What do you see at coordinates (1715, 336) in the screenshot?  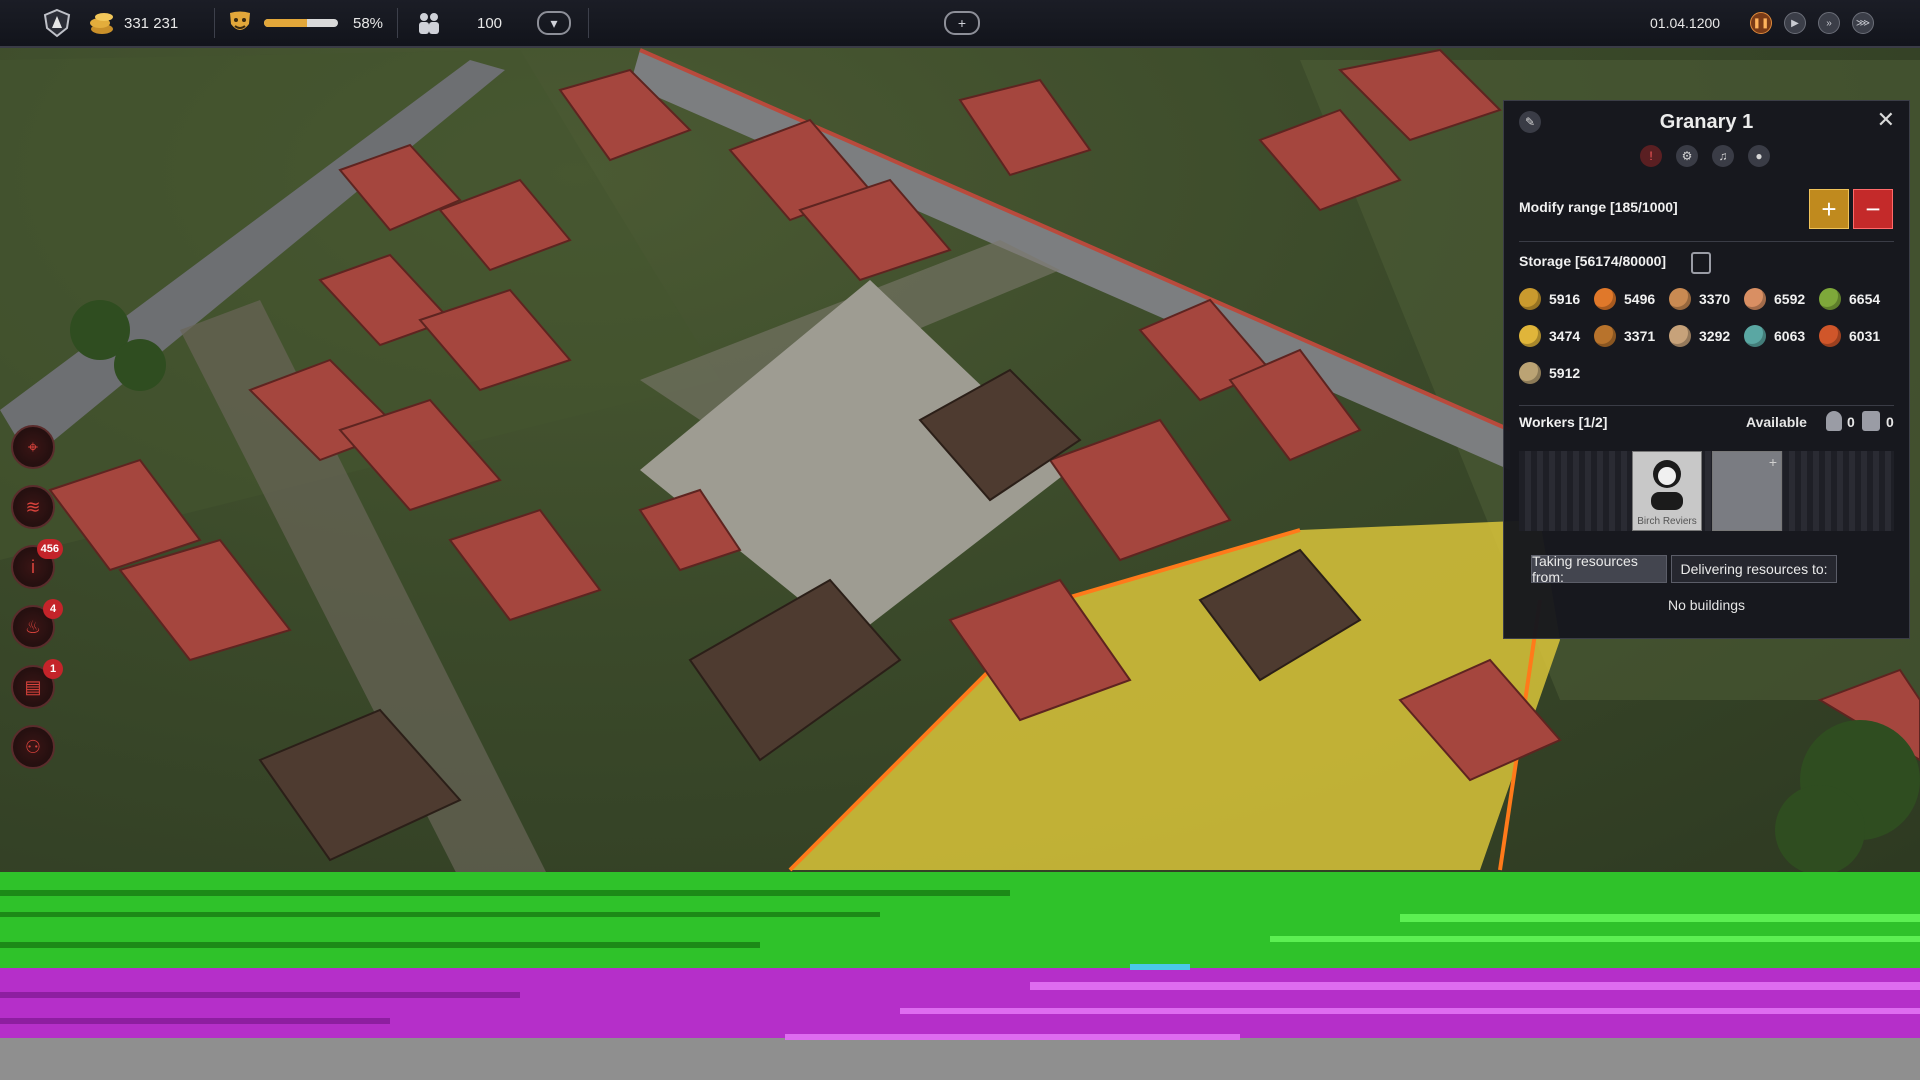 I see `resource-amount: 3292` at bounding box center [1715, 336].